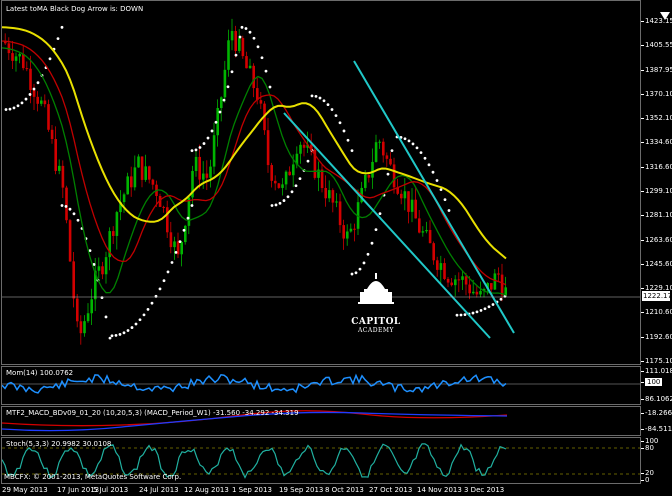 This screenshot has height=496, width=672. I want to click on current-price-tag: 1222.17, so click(657, 296).